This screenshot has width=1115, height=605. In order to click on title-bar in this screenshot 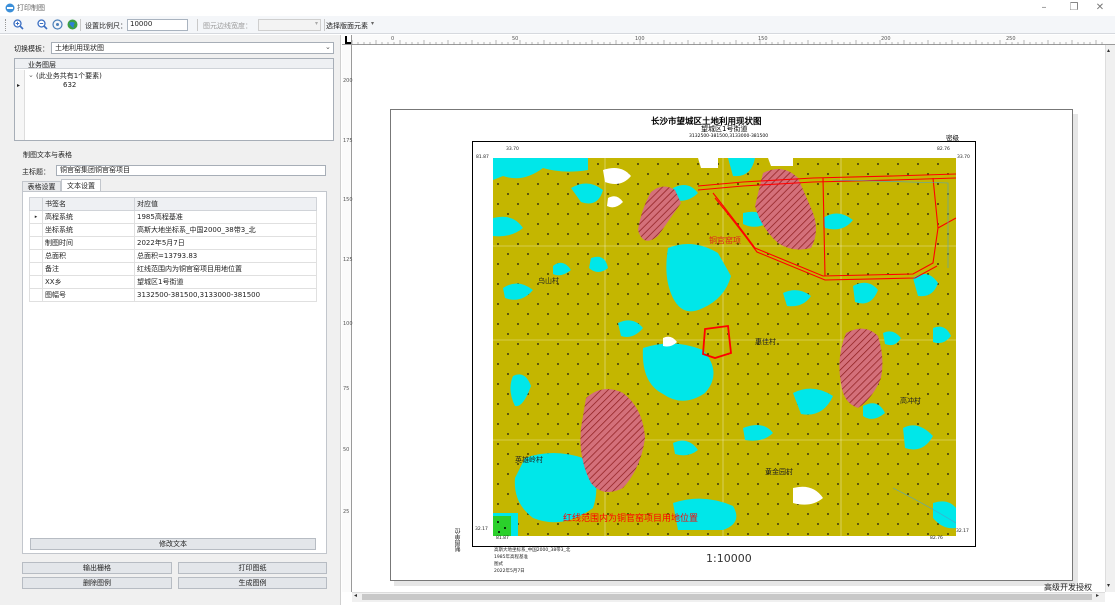, I will do `click(557, 8)`.